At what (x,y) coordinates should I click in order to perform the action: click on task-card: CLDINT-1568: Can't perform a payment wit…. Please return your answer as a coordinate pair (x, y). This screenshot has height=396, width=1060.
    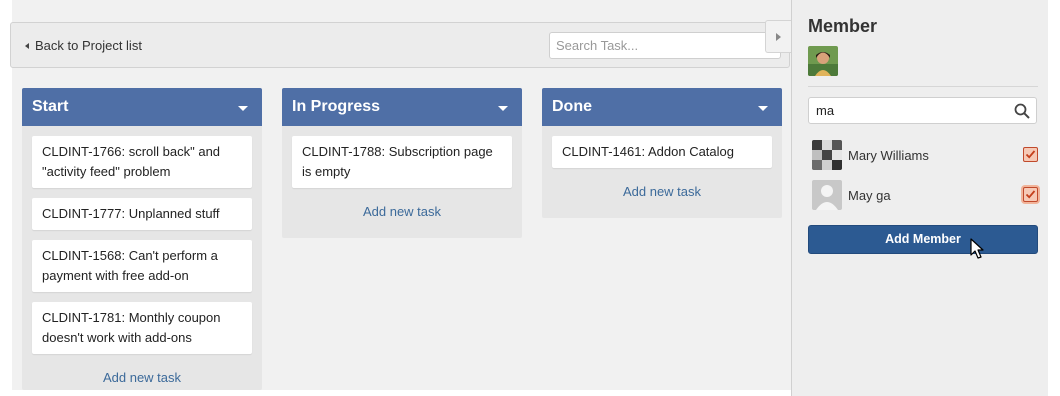
    Looking at the image, I should click on (142, 266).